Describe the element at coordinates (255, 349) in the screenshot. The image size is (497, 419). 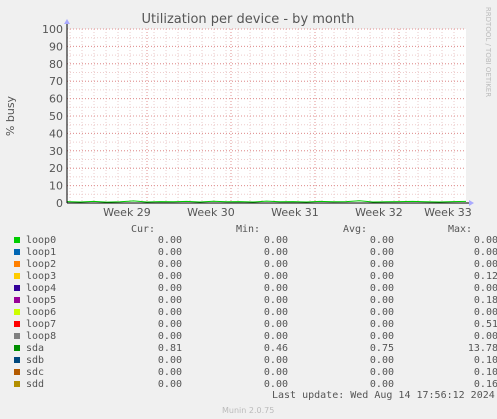
I see `legend-row-sda: sda 0.81 0.46 0.75 13.78` at that location.